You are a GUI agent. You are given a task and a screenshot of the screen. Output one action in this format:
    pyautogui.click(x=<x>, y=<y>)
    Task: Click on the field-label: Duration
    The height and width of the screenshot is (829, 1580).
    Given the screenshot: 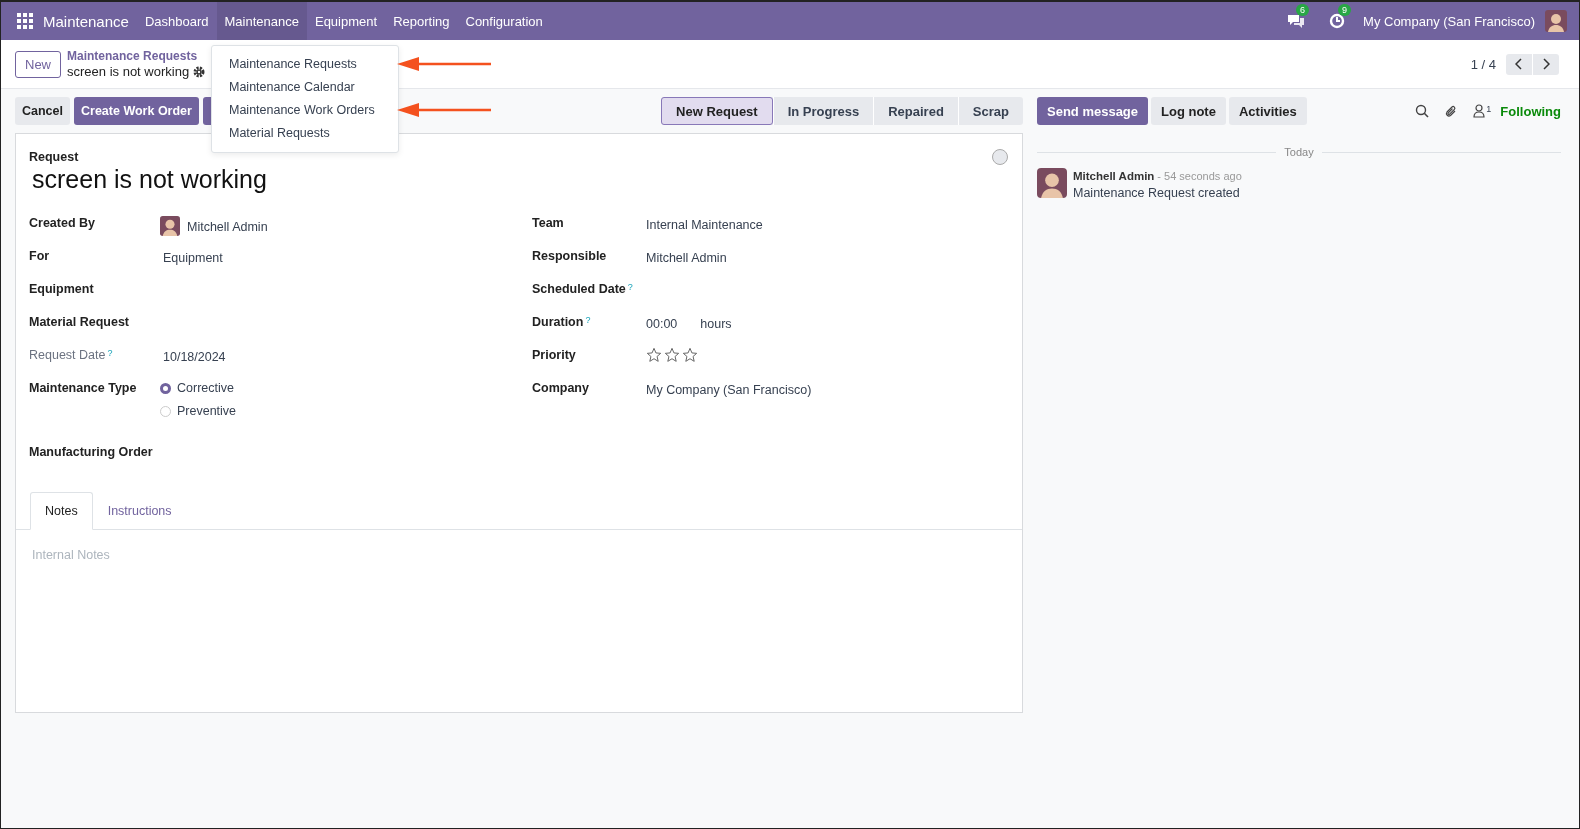 What is the action you would take?
    pyautogui.click(x=558, y=322)
    